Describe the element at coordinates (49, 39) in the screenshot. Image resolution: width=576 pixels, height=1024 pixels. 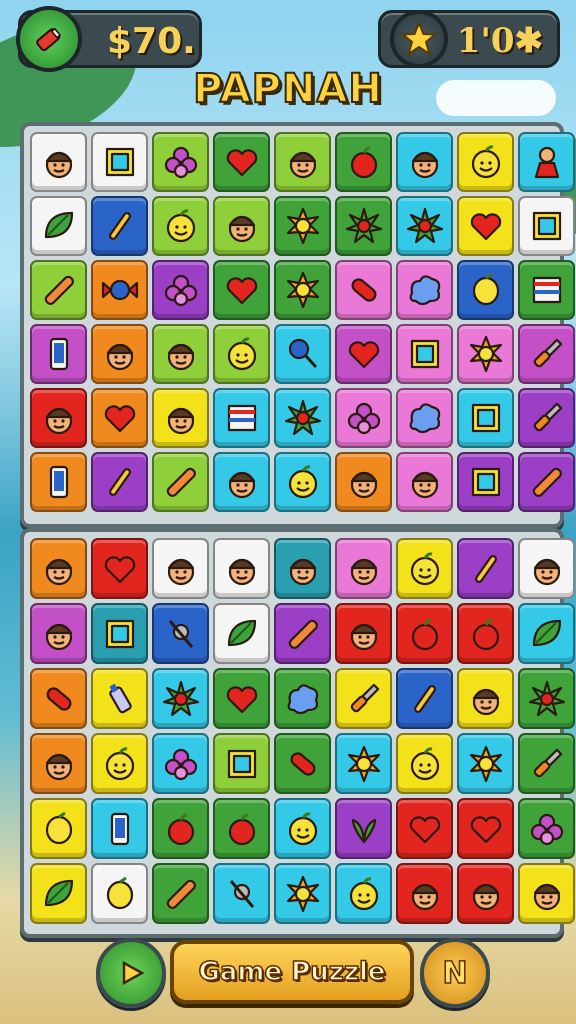
I see `battery-icon` at that location.